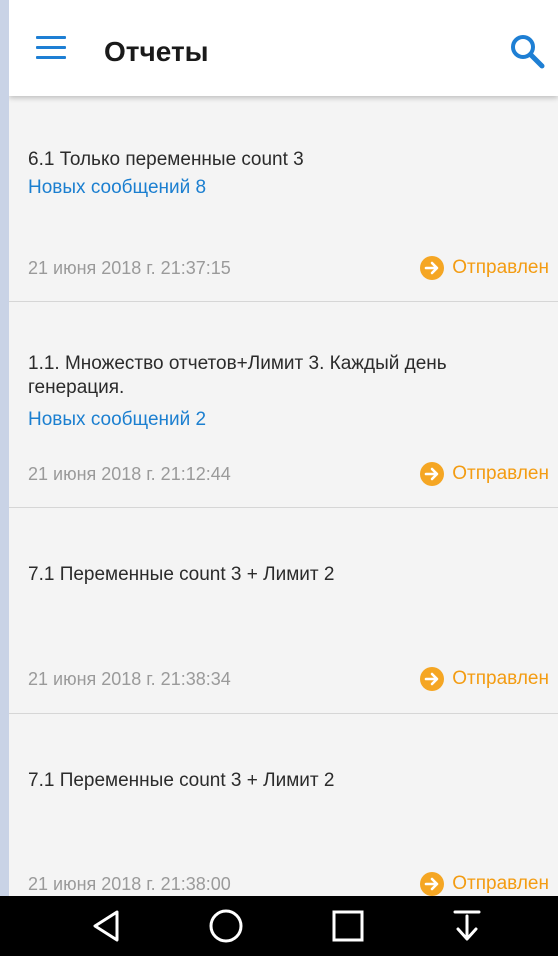  Describe the element at coordinates (107, 926) in the screenshot. I see `back-triangle-icon` at that location.